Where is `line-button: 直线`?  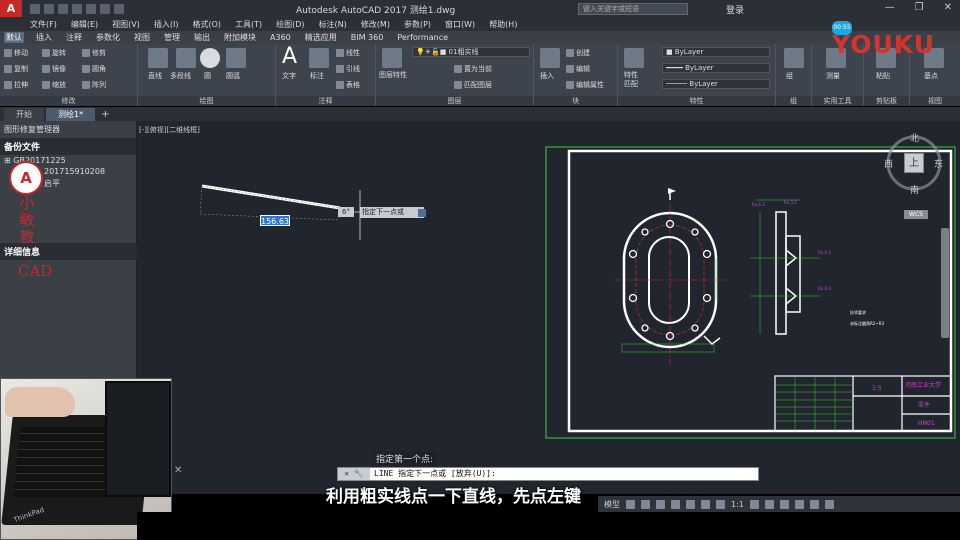 line-button: 直线 is located at coordinates (155, 76).